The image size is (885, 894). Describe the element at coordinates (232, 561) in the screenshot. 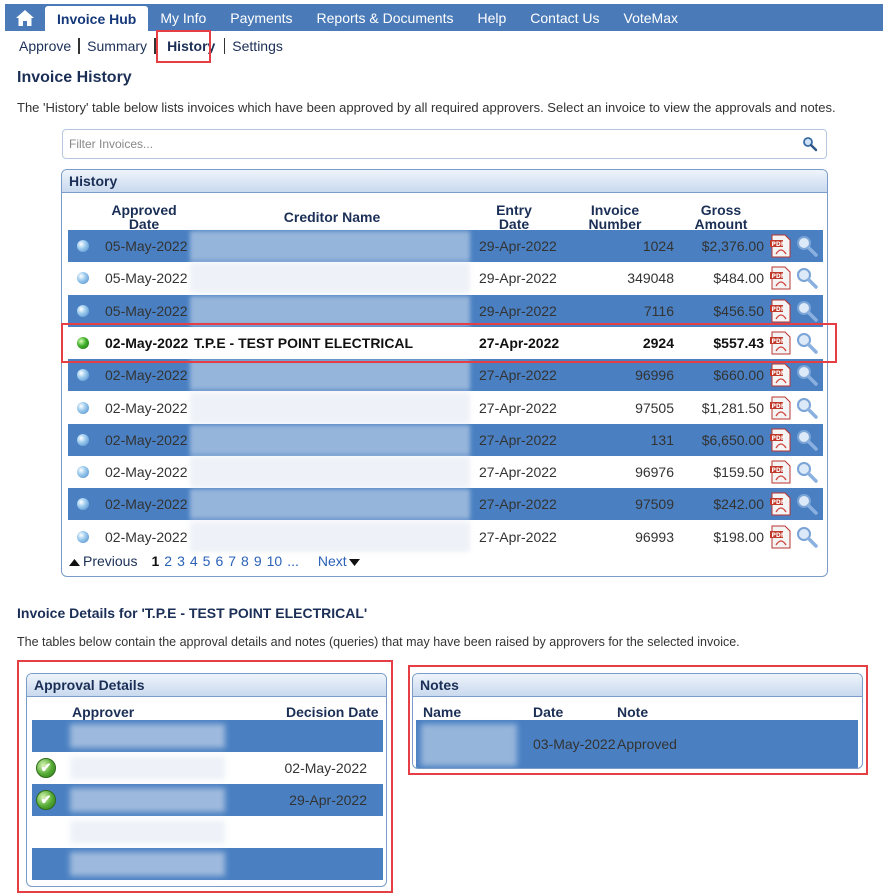

I see `page-number-link: 7` at that location.